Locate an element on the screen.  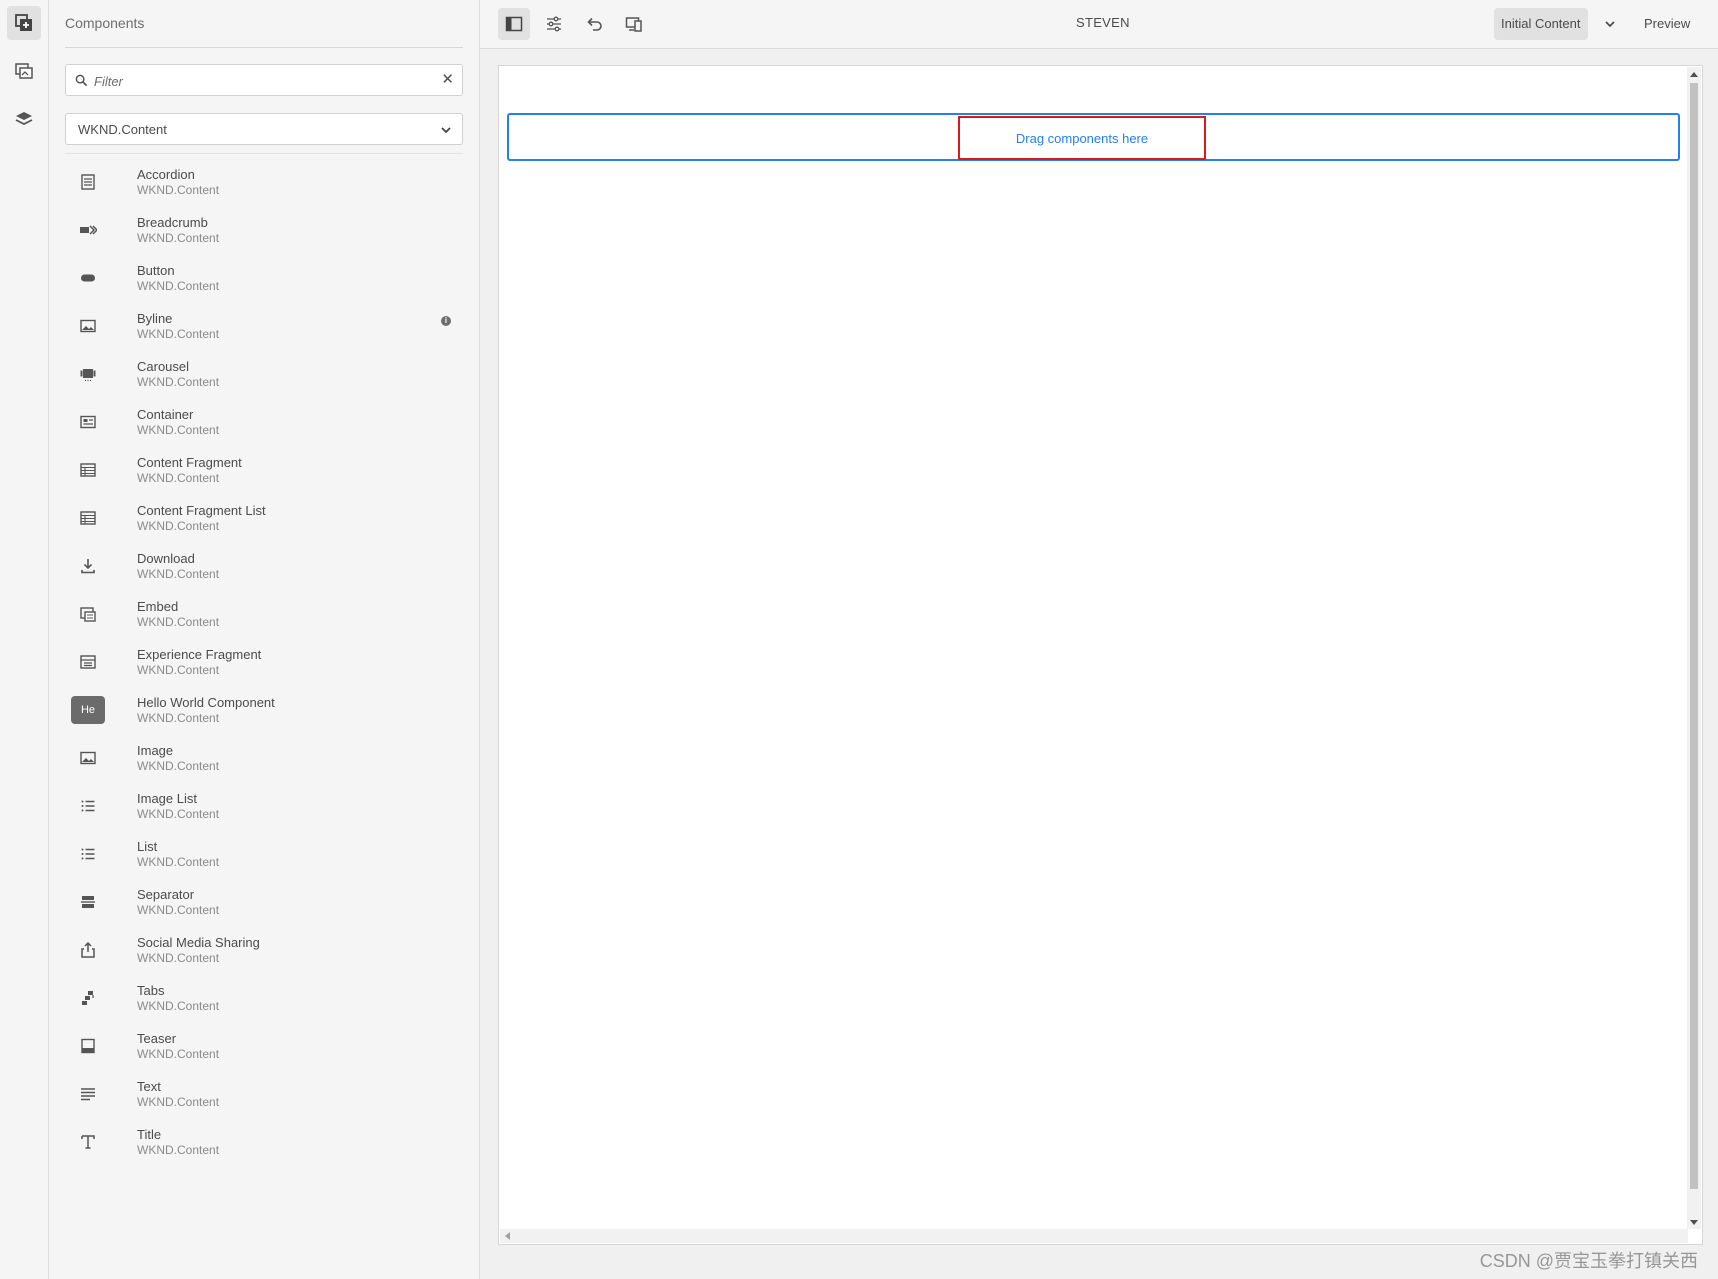
panel-title: Components is located at coordinates (105, 23).